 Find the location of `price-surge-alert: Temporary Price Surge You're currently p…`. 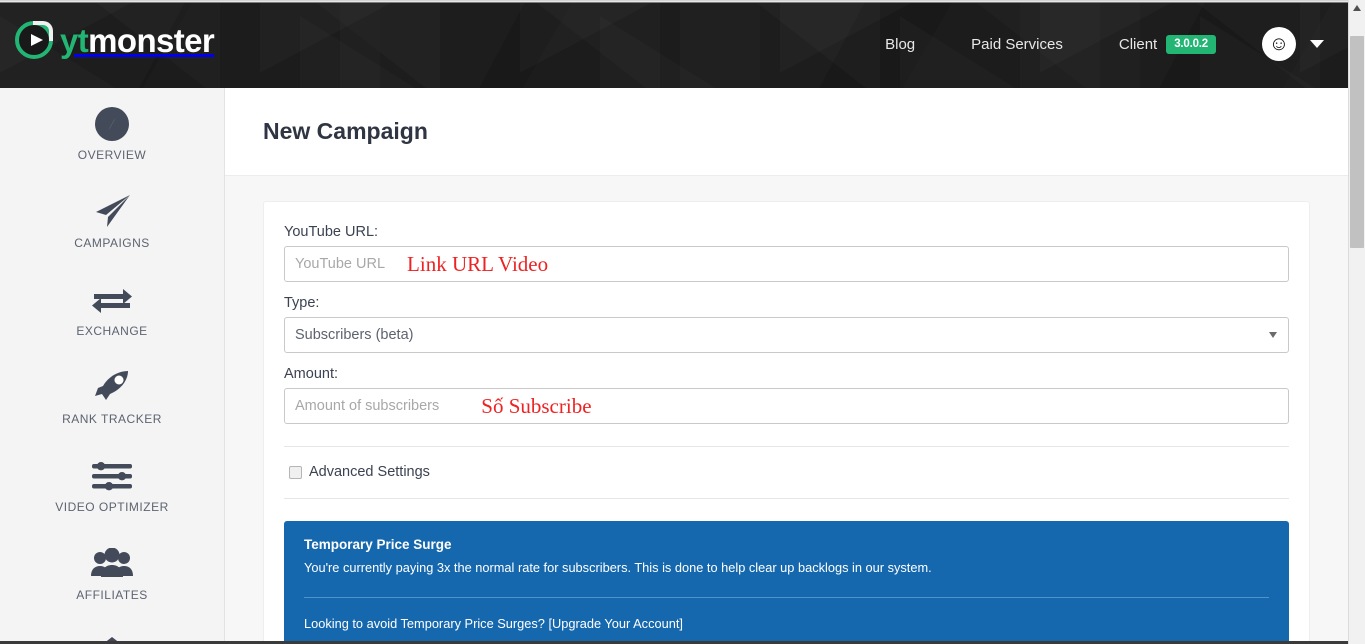

price-surge-alert: Temporary Price Surge You're currently p… is located at coordinates (786, 582).